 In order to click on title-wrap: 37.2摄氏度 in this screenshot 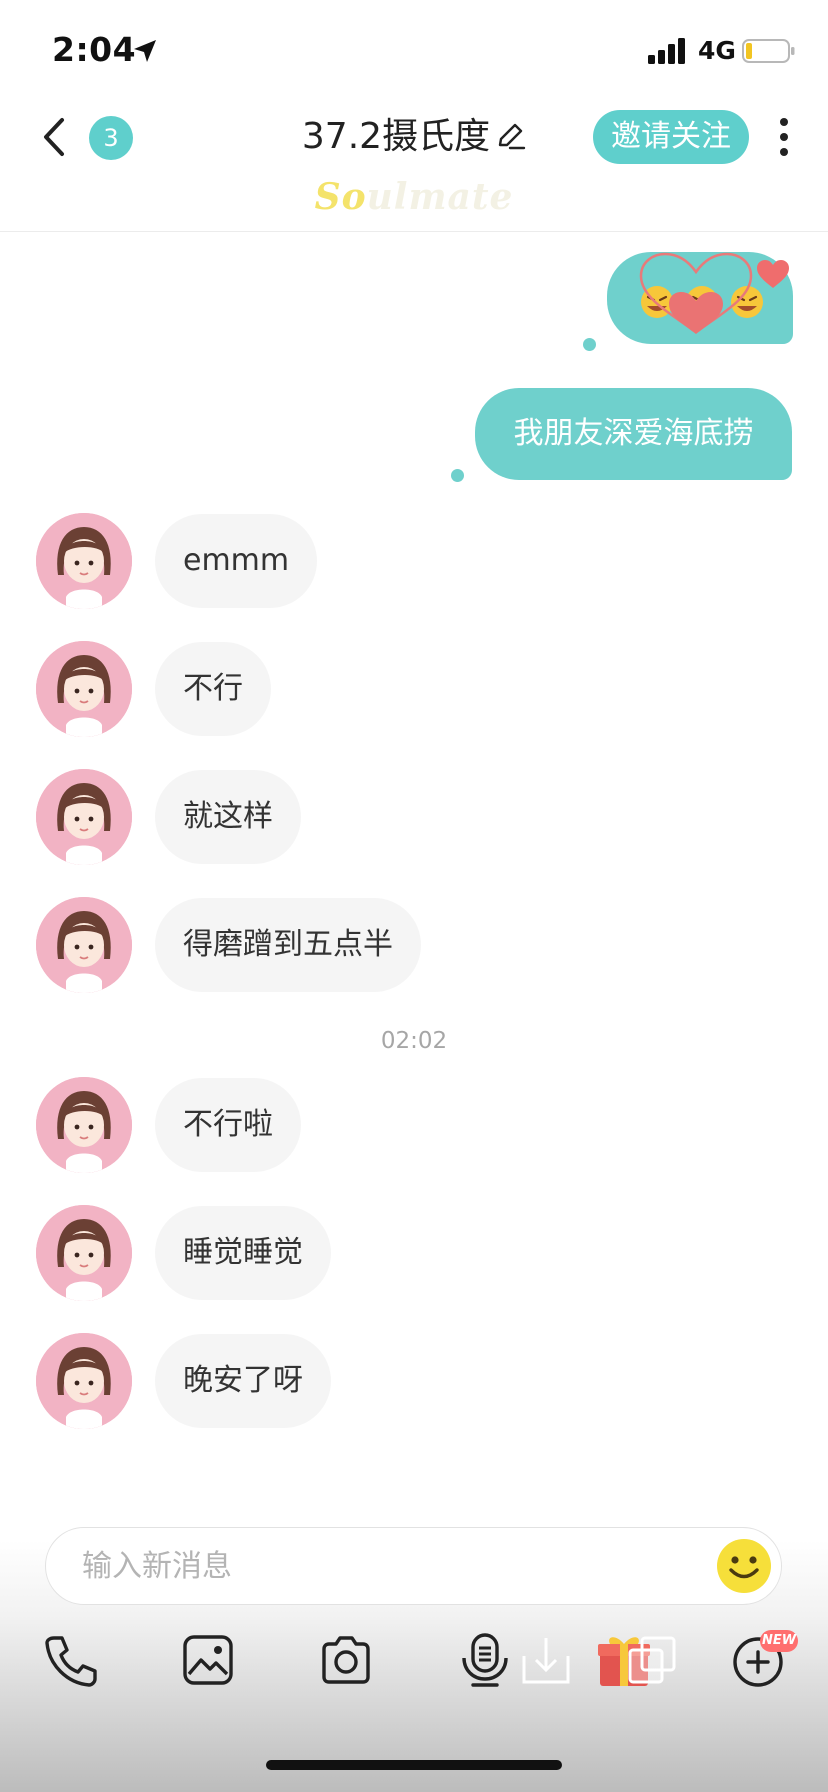, I will do `click(414, 137)`.